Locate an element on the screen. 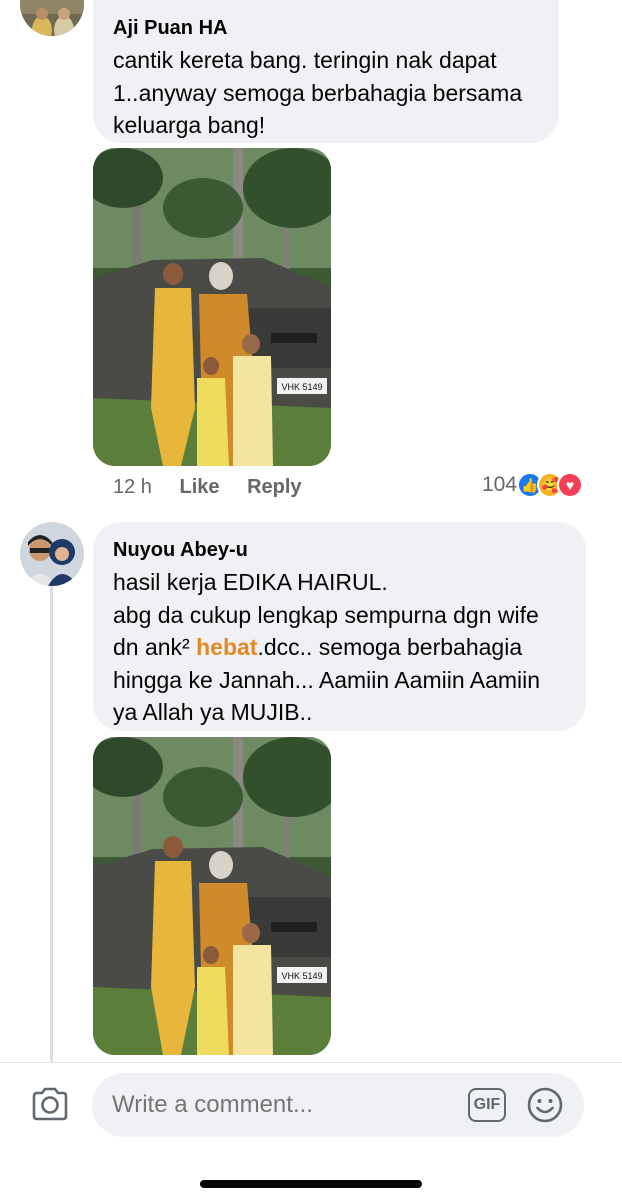 The height and width of the screenshot is (1200, 622). emoji-icon is located at coordinates (545, 1105).